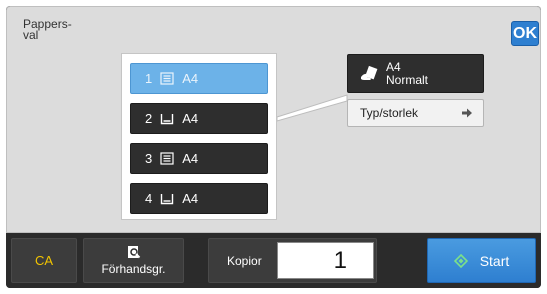  I want to click on ok-button: OK, so click(525, 33).